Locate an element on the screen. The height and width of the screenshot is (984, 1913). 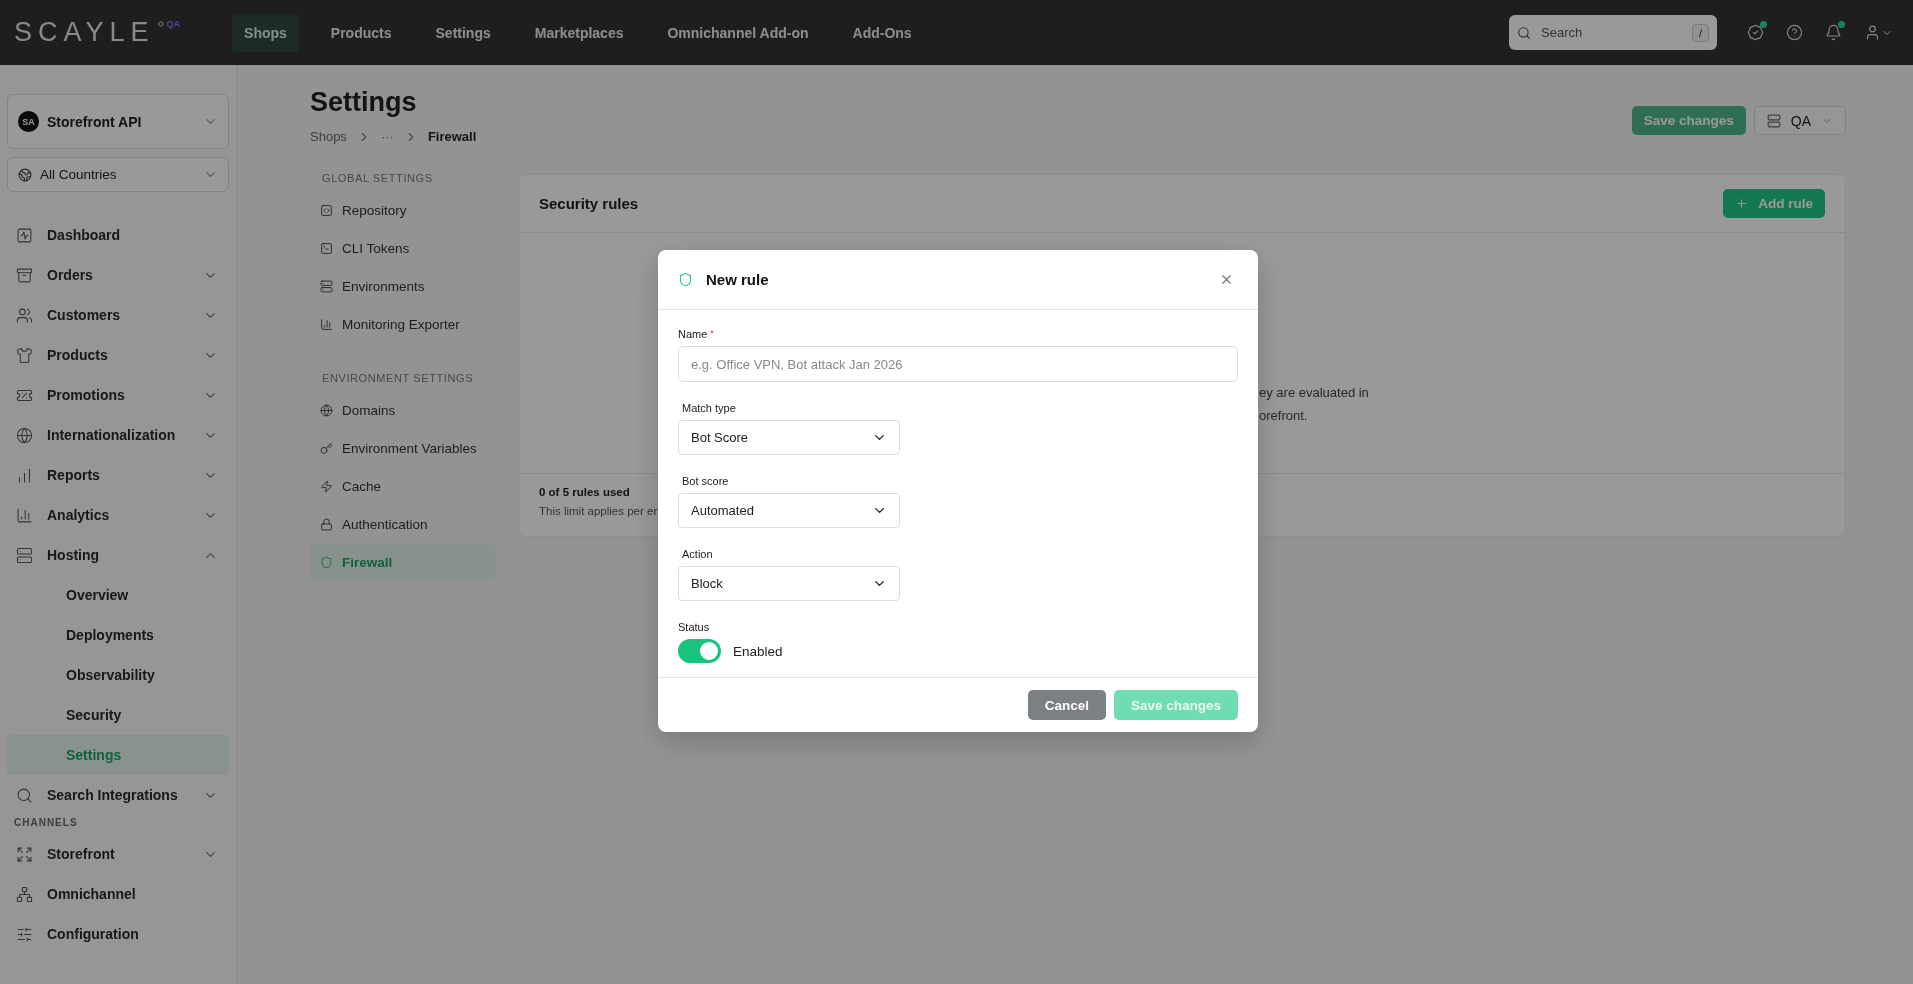
section-title: CHANNELS is located at coordinates (46, 823).